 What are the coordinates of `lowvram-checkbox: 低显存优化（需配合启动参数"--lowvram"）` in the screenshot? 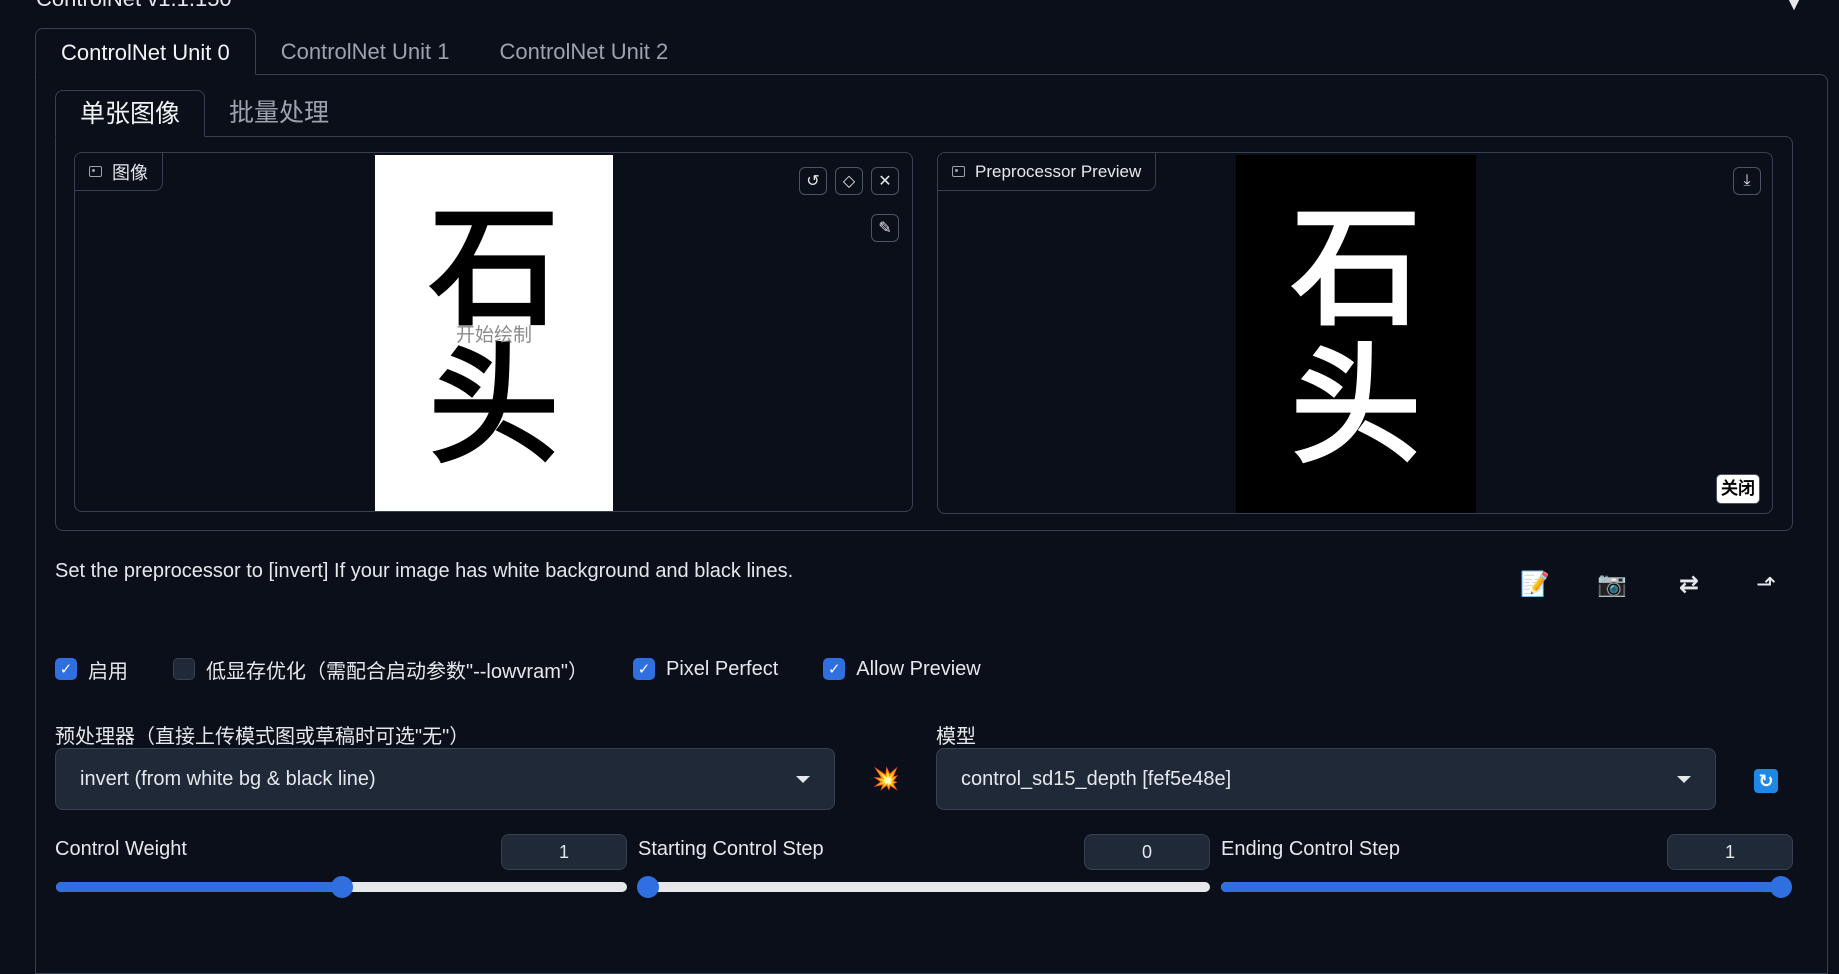 It's located at (380, 669).